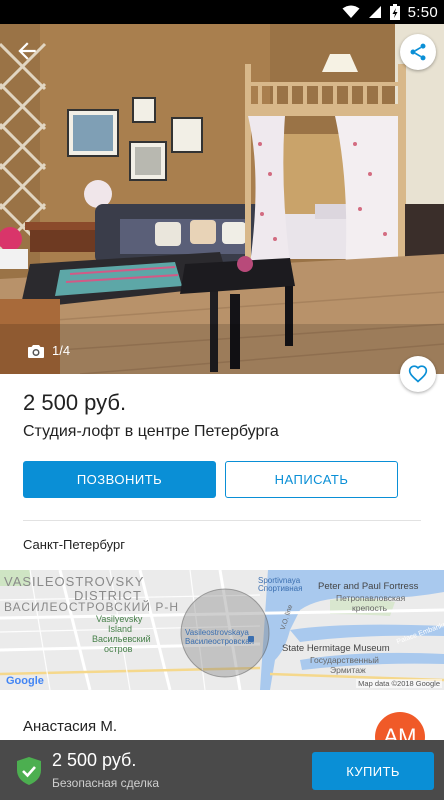  I want to click on call-button: ПОЗВОНИТЬ, so click(119, 479).